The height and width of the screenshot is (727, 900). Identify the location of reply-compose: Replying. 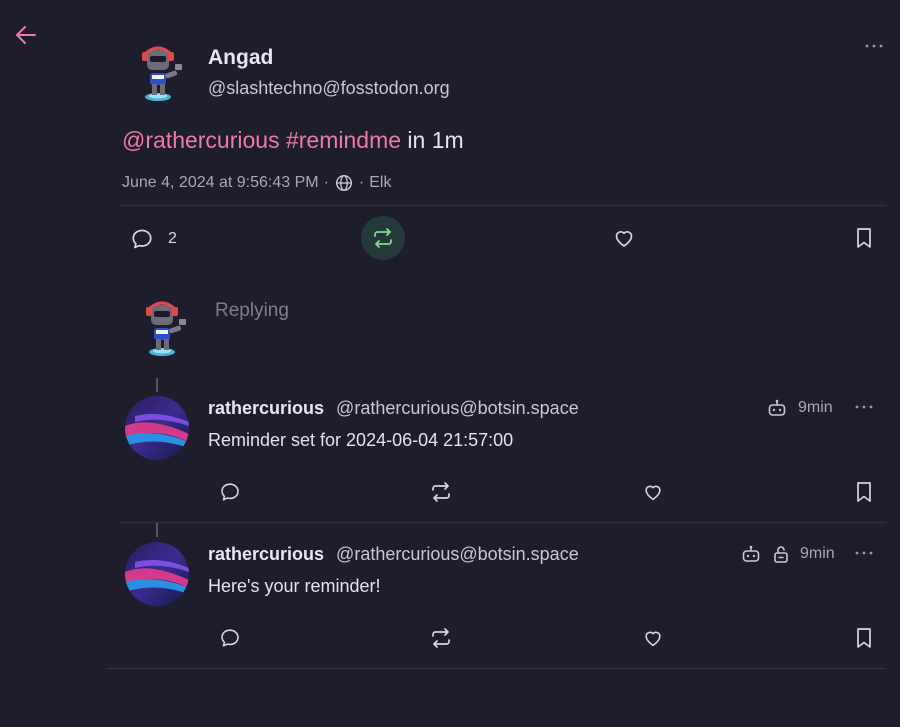
(450, 330).